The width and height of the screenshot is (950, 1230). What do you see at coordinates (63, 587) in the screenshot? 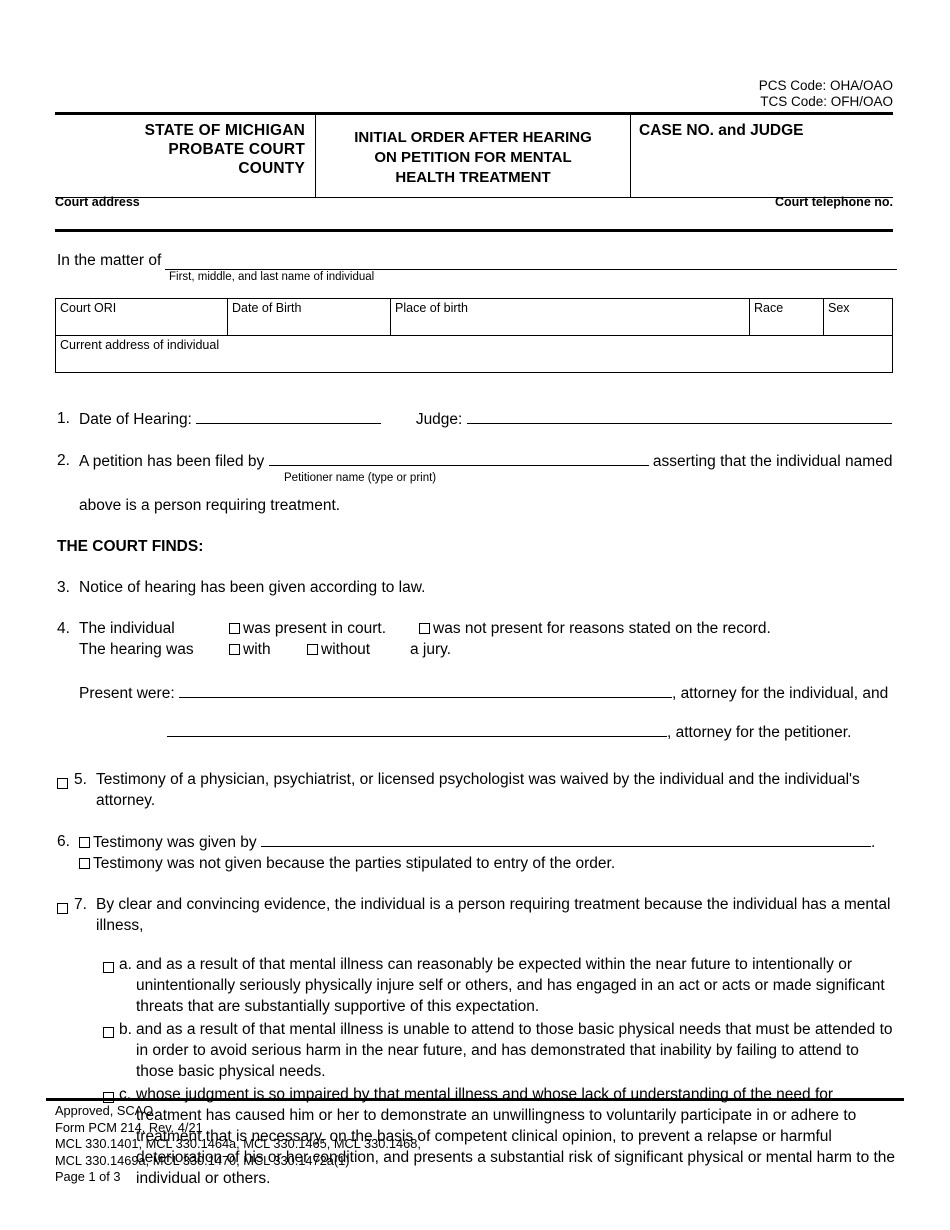
I see `item-3-number: 3.` at bounding box center [63, 587].